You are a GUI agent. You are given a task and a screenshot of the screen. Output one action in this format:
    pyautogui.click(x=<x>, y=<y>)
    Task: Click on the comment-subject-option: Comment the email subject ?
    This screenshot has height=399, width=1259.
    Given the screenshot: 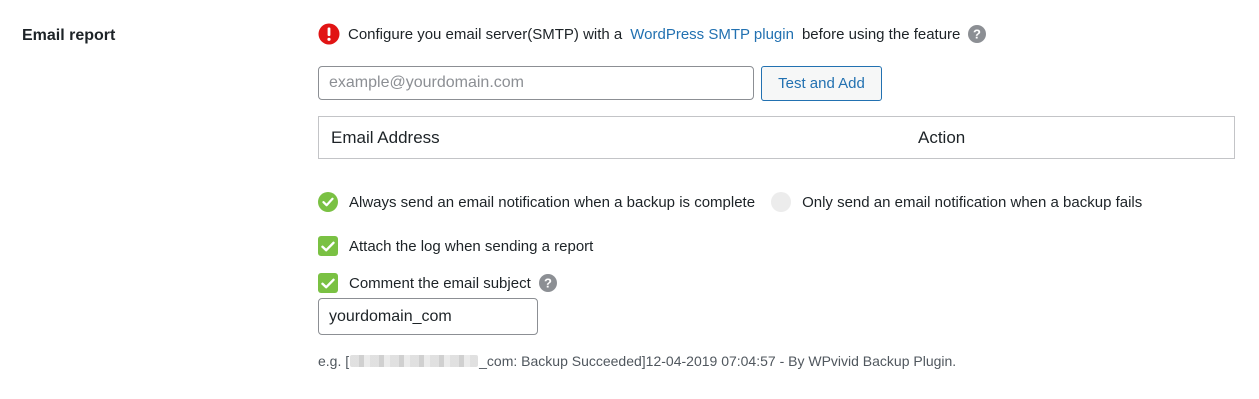 What is the action you would take?
    pyautogui.click(x=437, y=283)
    